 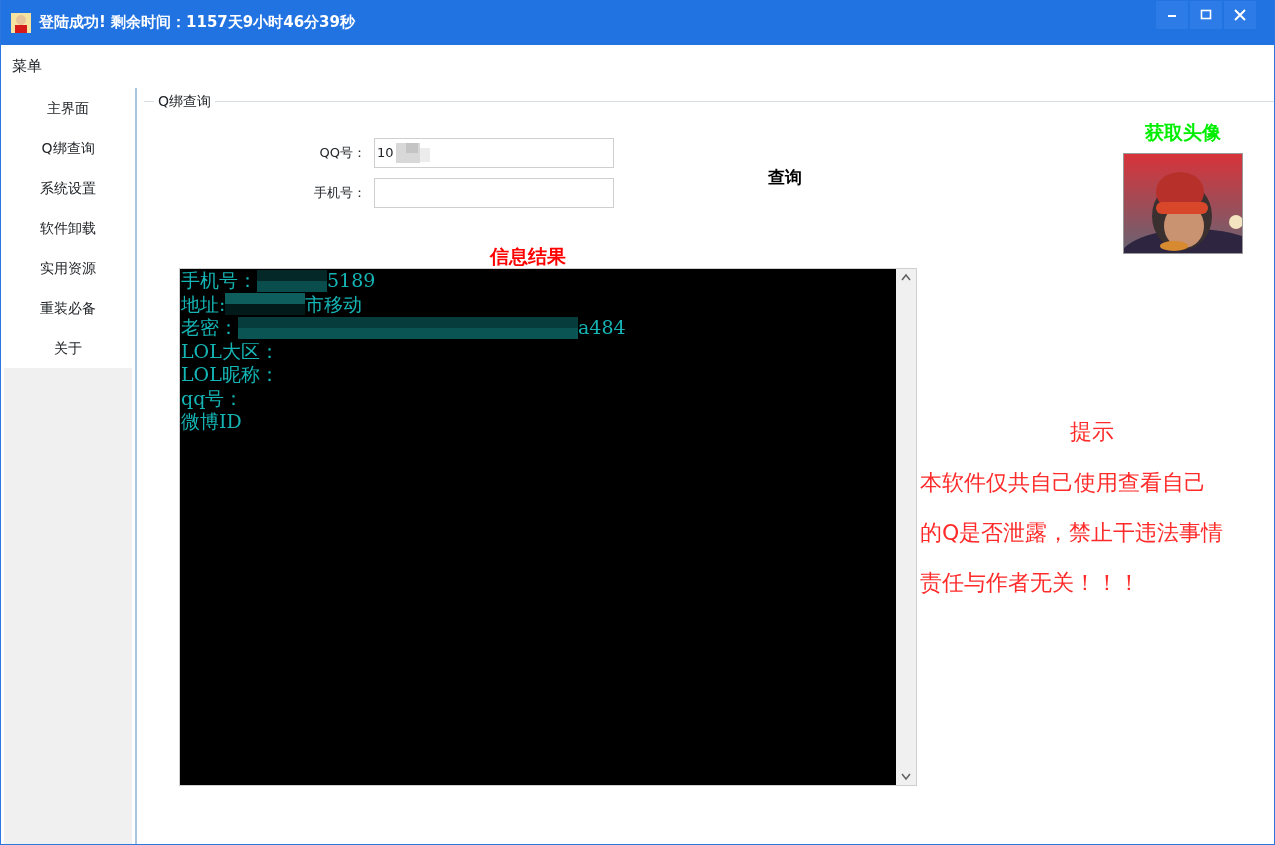 What do you see at coordinates (906, 277) in the screenshot?
I see `scroll-up-icon` at bounding box center [906, 277].